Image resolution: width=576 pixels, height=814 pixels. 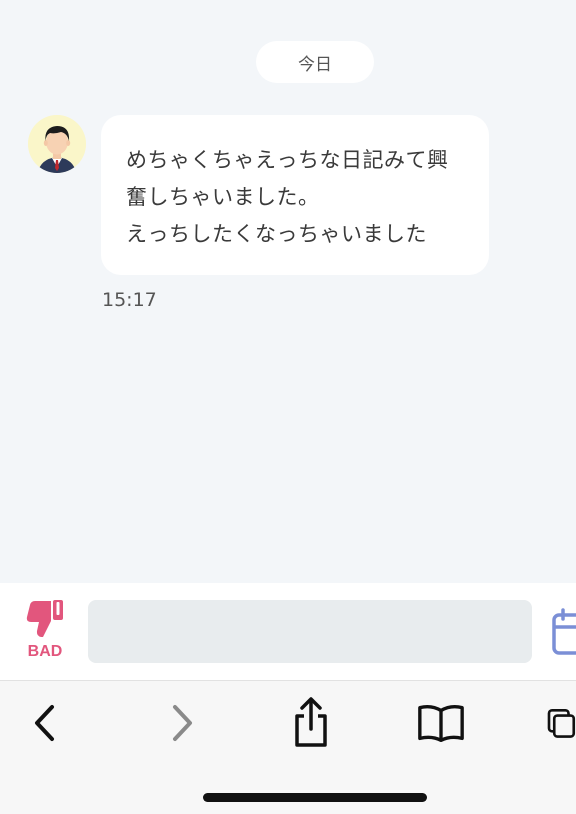 I want to click on forward-arrow-icon, so click(x=182, y=723).